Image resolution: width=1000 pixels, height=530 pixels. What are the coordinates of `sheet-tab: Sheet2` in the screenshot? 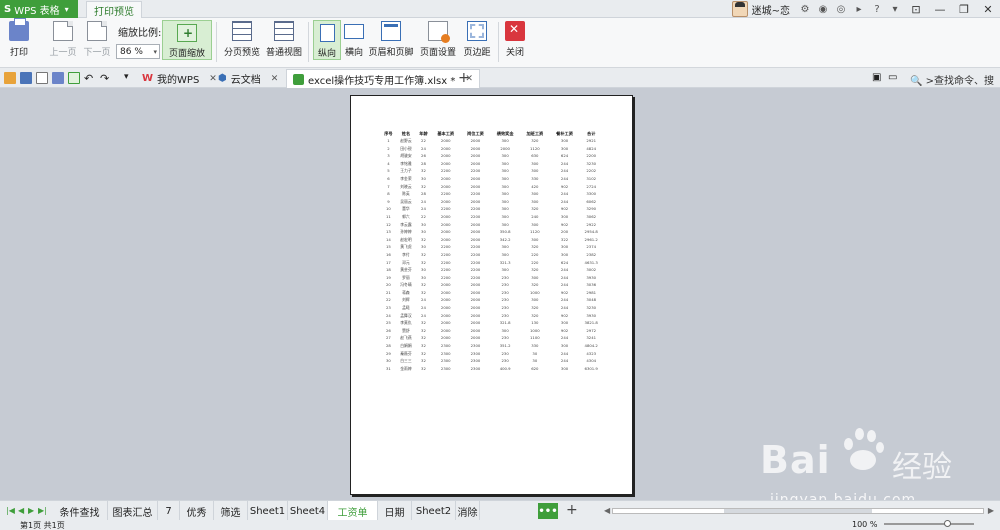 It's located at (434, 511).